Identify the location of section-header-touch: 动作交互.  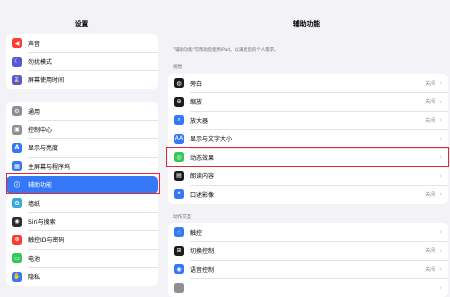
(182, 217).